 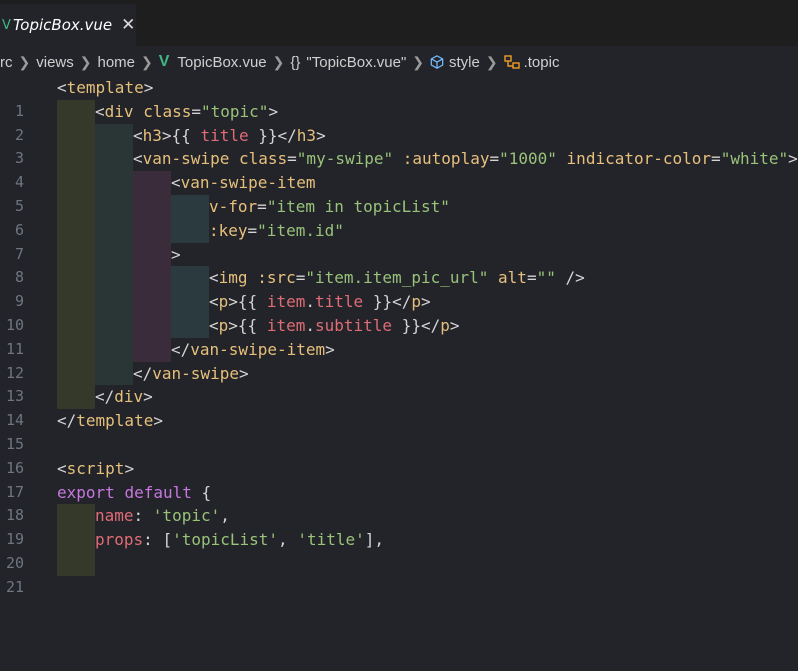 What do you see at coordinates (399, 383) in the screenshot?
I see `code-line: 13 </van-swipe>` at bounding box center [399, 383].